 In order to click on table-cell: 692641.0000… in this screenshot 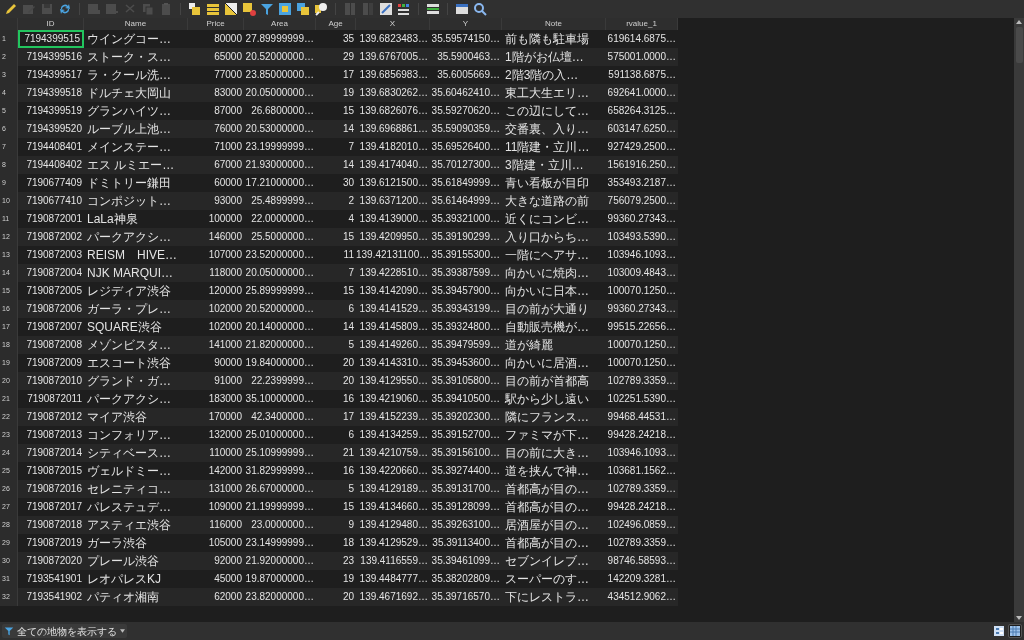, I will do `click(642, 93)`.